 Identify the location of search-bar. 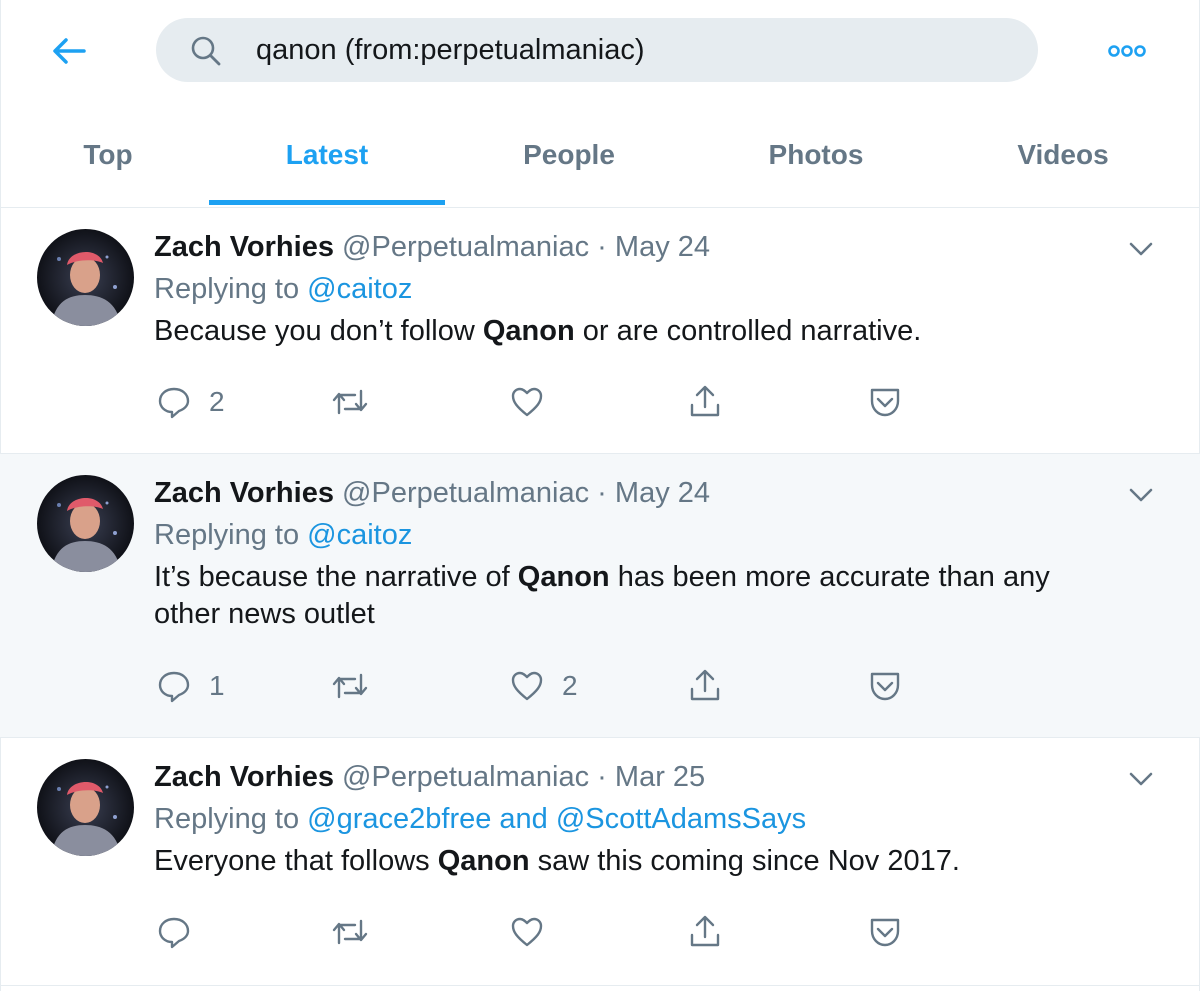
(597, 50).